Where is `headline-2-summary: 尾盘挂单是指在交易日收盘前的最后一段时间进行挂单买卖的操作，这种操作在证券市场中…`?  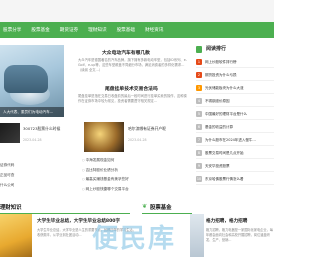
headline-2-summary: 尾盘挂单是指在交易日收盘前的最后一段时间进行挂单买卖的操作，这种操作在证券市场中… is located at coordinates (132, 98).